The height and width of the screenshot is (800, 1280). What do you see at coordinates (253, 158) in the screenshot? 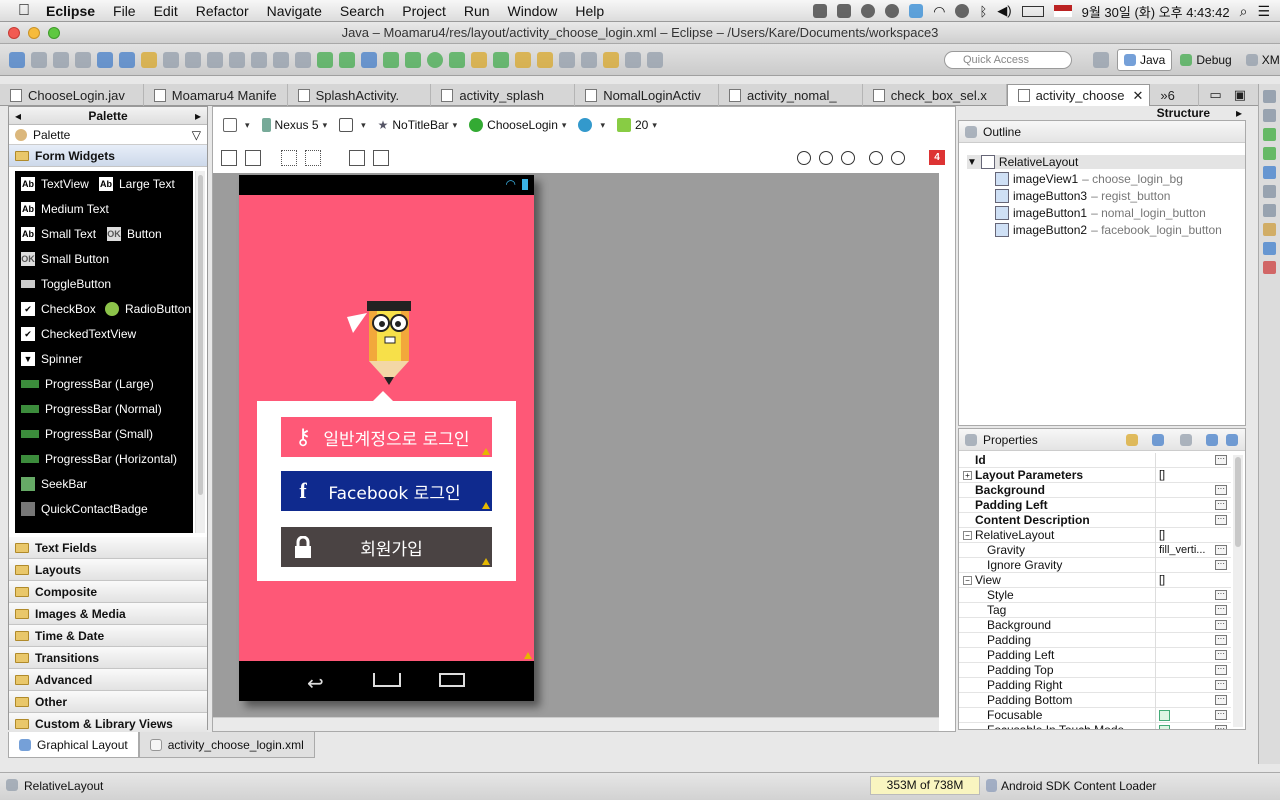
I see `toggle-fill-height-icon` at bounding box center [253, 158].